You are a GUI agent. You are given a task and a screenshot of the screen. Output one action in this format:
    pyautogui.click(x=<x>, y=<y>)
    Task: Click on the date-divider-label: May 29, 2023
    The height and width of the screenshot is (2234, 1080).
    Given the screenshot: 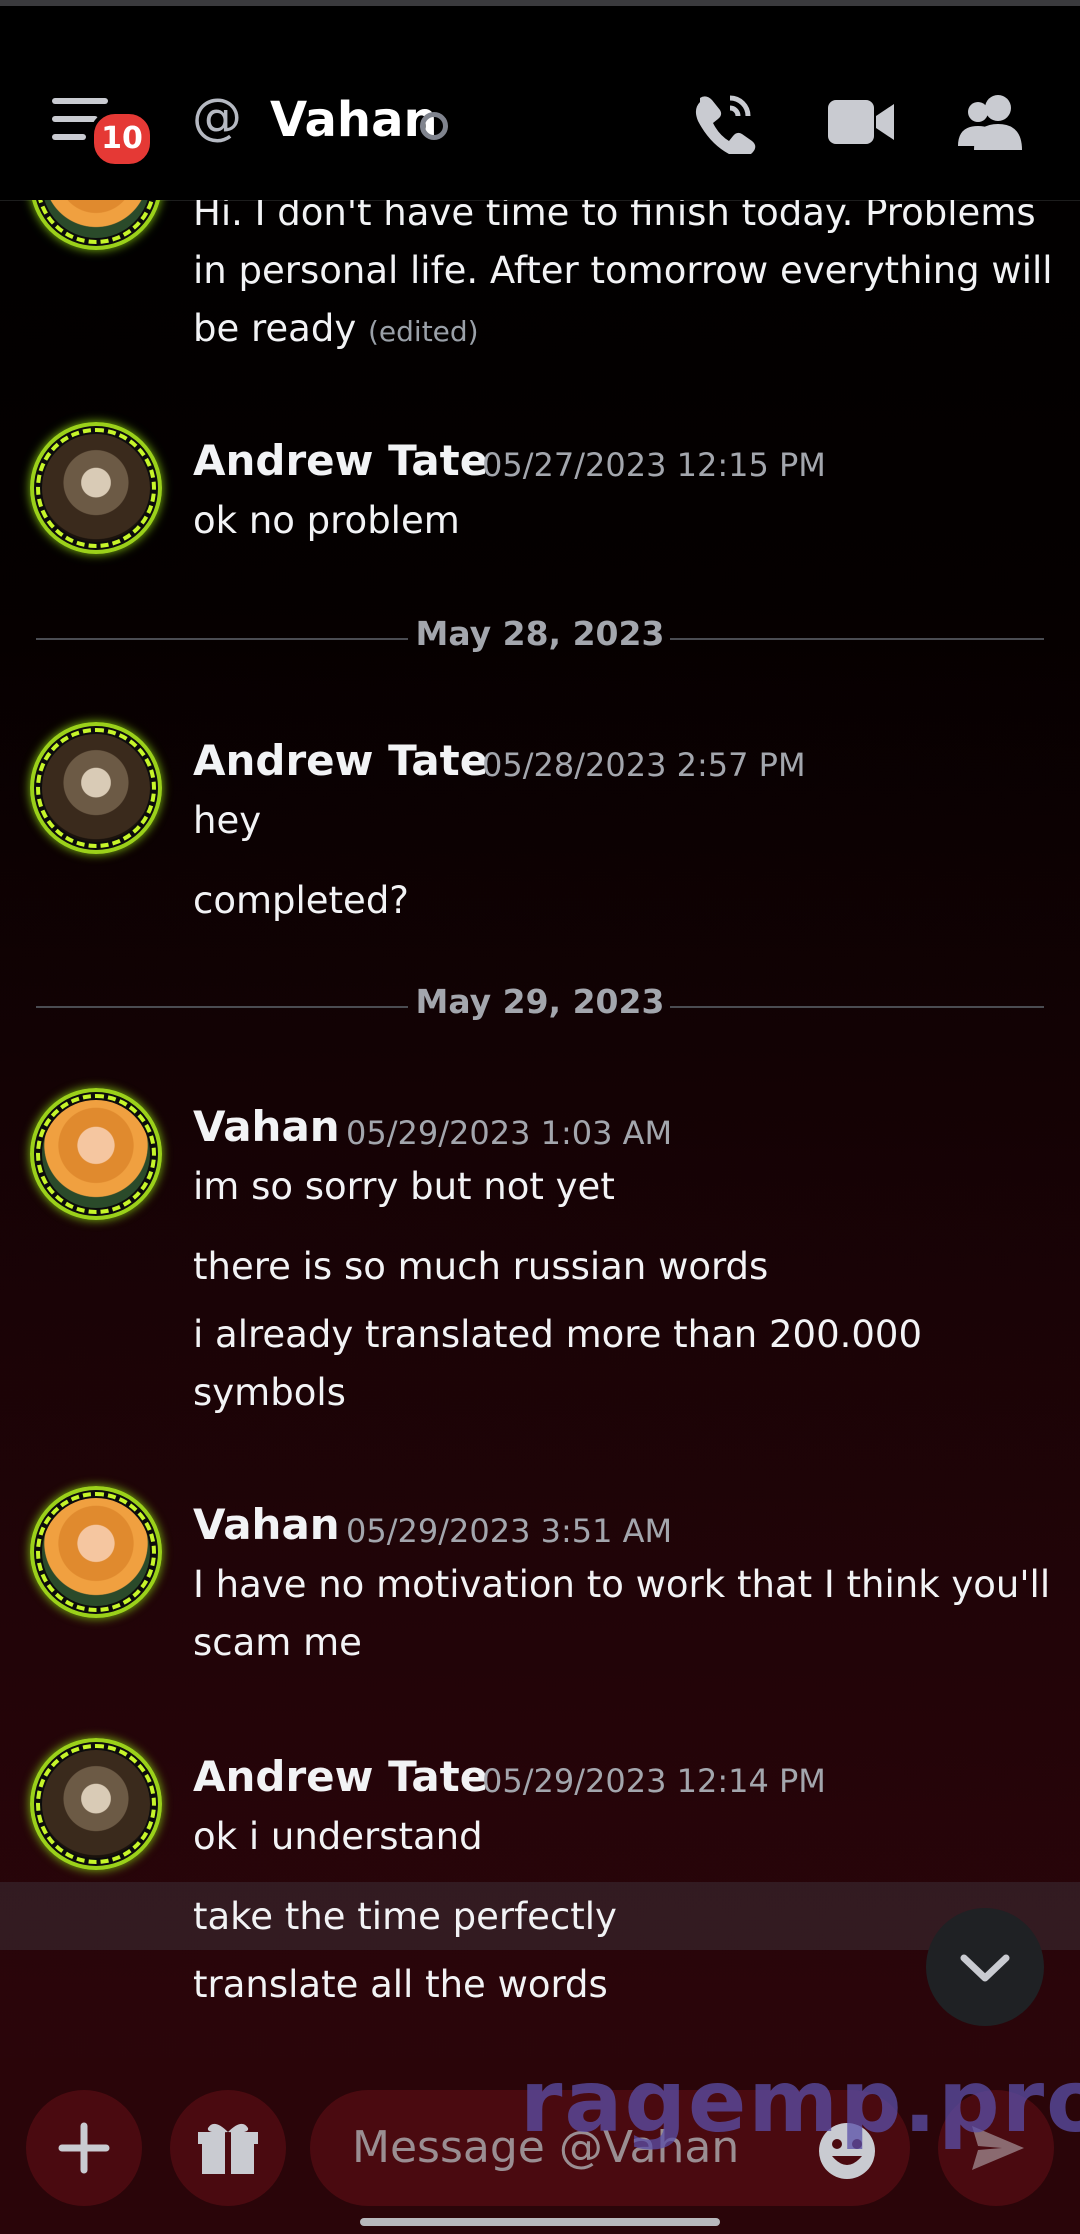 What is the action you would take?
    pyautogui.click(x=540, y=1001)
    